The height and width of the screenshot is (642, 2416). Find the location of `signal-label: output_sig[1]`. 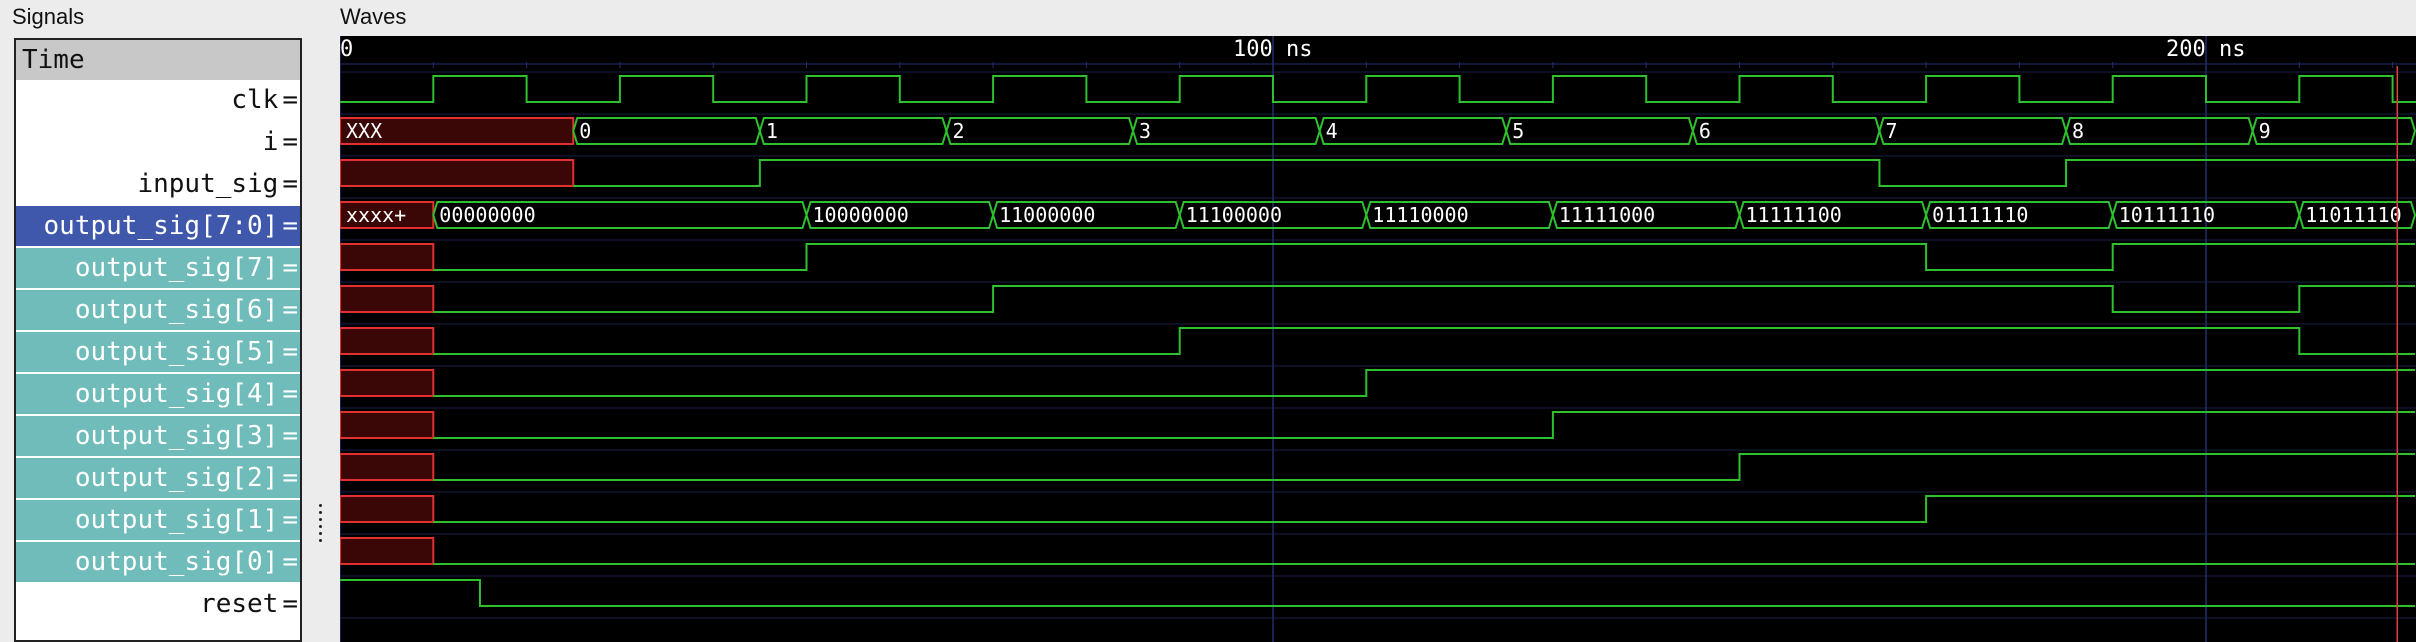

signal-label: output_sig[1] is located at coordinates (176, 520).